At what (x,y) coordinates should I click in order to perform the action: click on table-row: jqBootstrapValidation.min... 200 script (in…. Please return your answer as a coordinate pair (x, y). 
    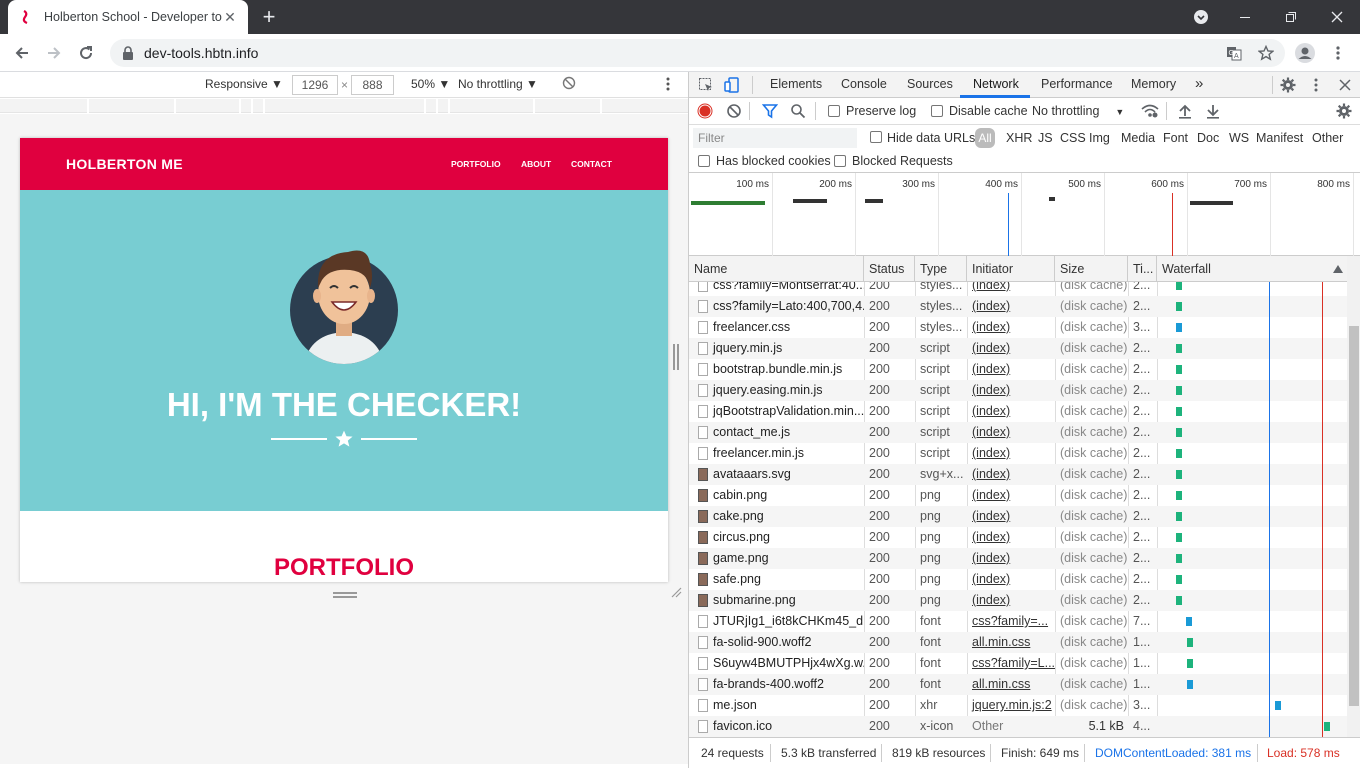
    Looking at the image, I should click on (1018, 411).